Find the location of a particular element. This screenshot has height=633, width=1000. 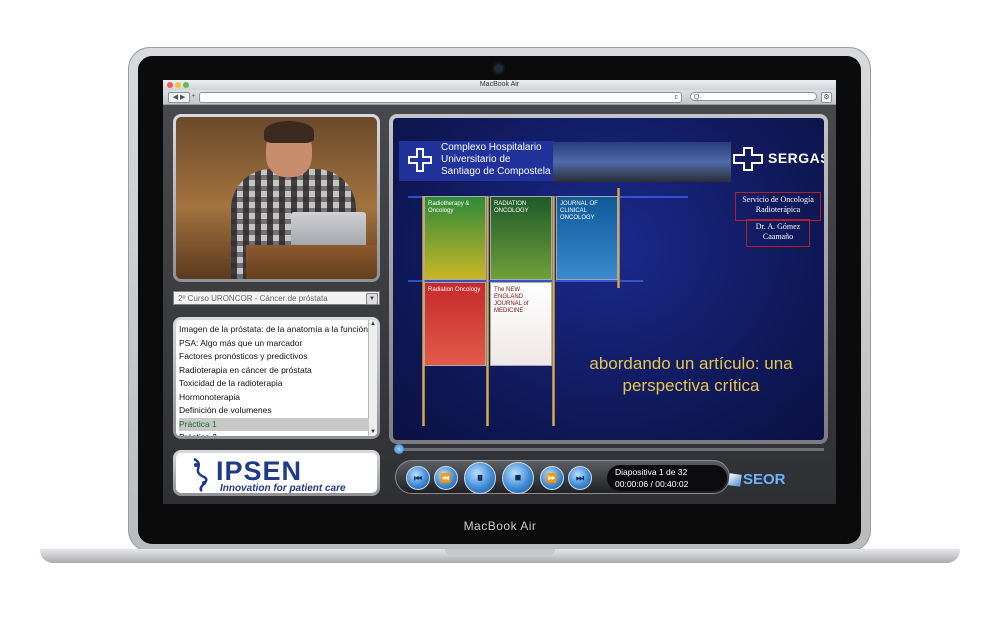

hospital-name-line3: Santiago de Compostela is located at coordinates (496, 171).